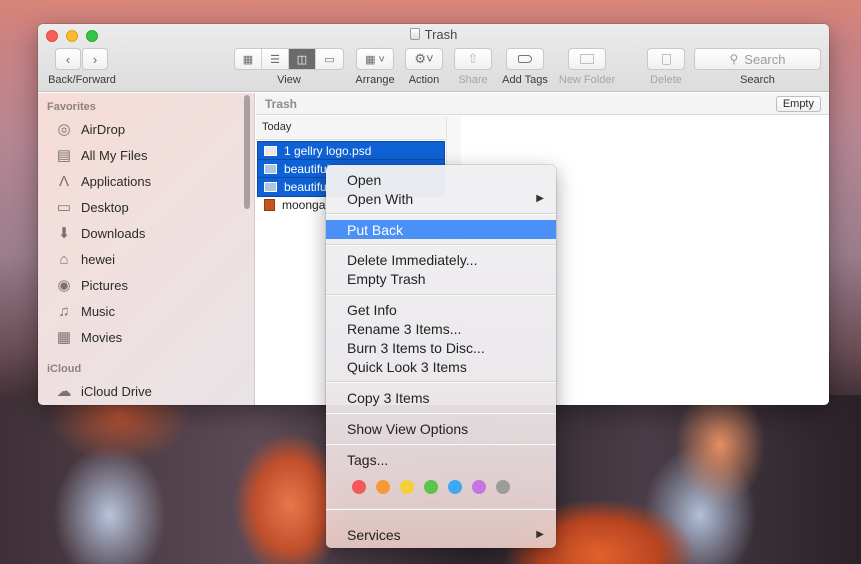 This screenshot has height=564, width=861. What do you see at coordinates (473, 80) in the screenshot?
I see `share-label: Share` at bounding box center [473, 80].